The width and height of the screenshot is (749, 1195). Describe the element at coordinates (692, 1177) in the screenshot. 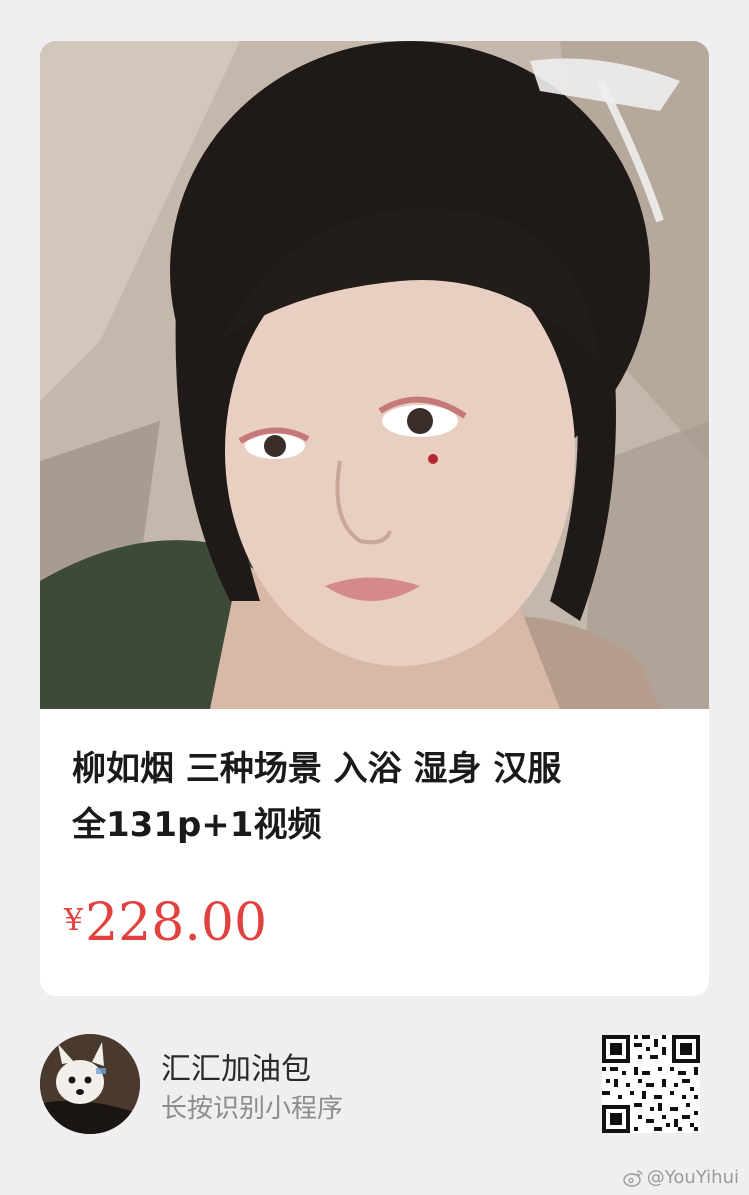

I see `watermark-handle: @YouYihui` at that location.